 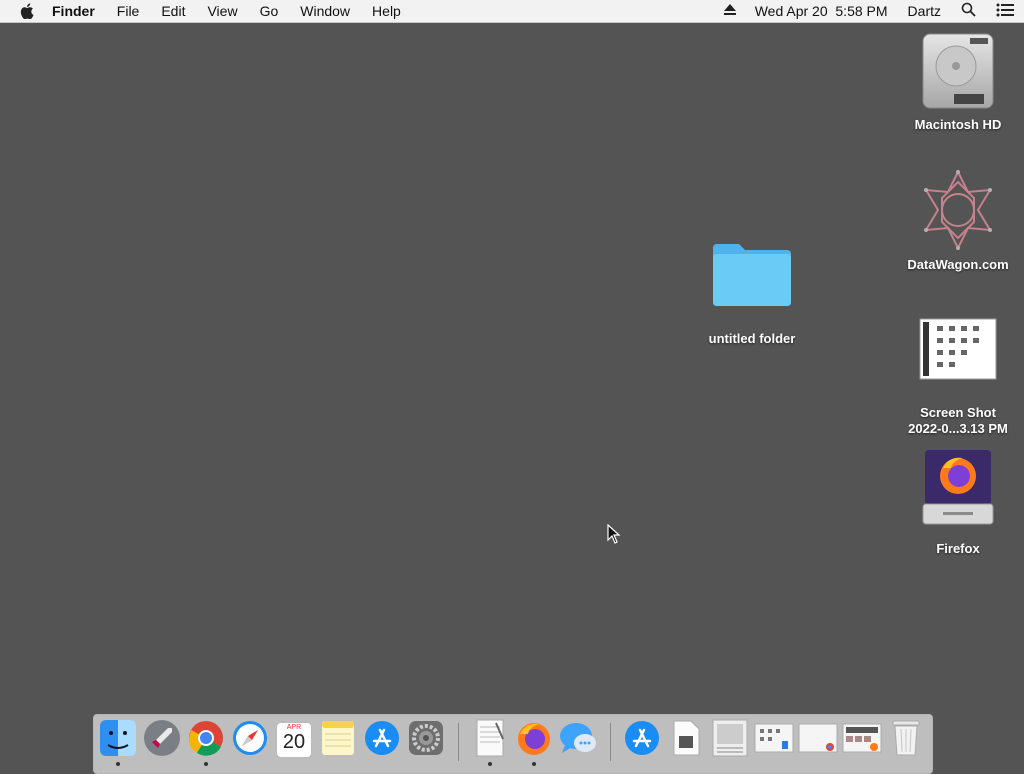 I want to click on messages-bubble-icon, so click(x=578, y=740).